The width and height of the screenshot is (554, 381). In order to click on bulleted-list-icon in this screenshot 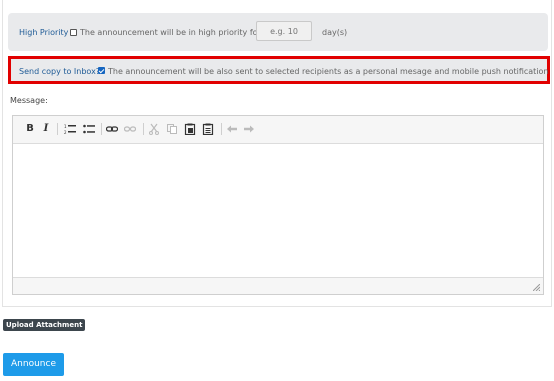, I will do `click(89, 129)`.